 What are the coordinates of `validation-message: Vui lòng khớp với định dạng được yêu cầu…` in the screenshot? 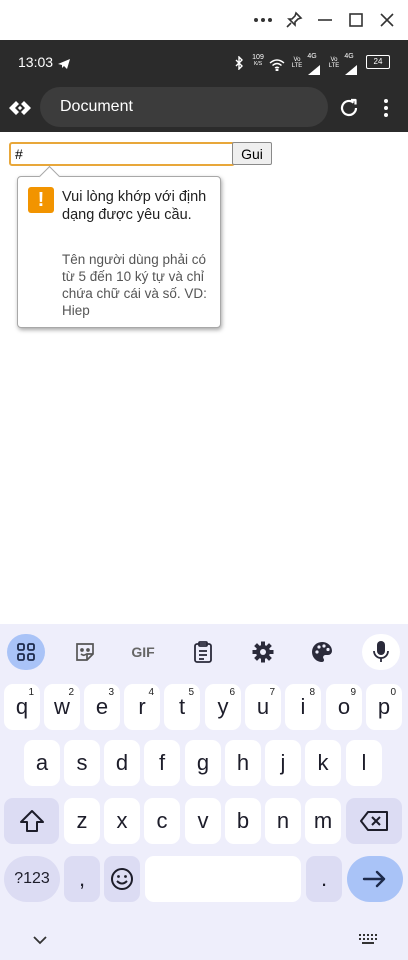 It's located at (134, 206).